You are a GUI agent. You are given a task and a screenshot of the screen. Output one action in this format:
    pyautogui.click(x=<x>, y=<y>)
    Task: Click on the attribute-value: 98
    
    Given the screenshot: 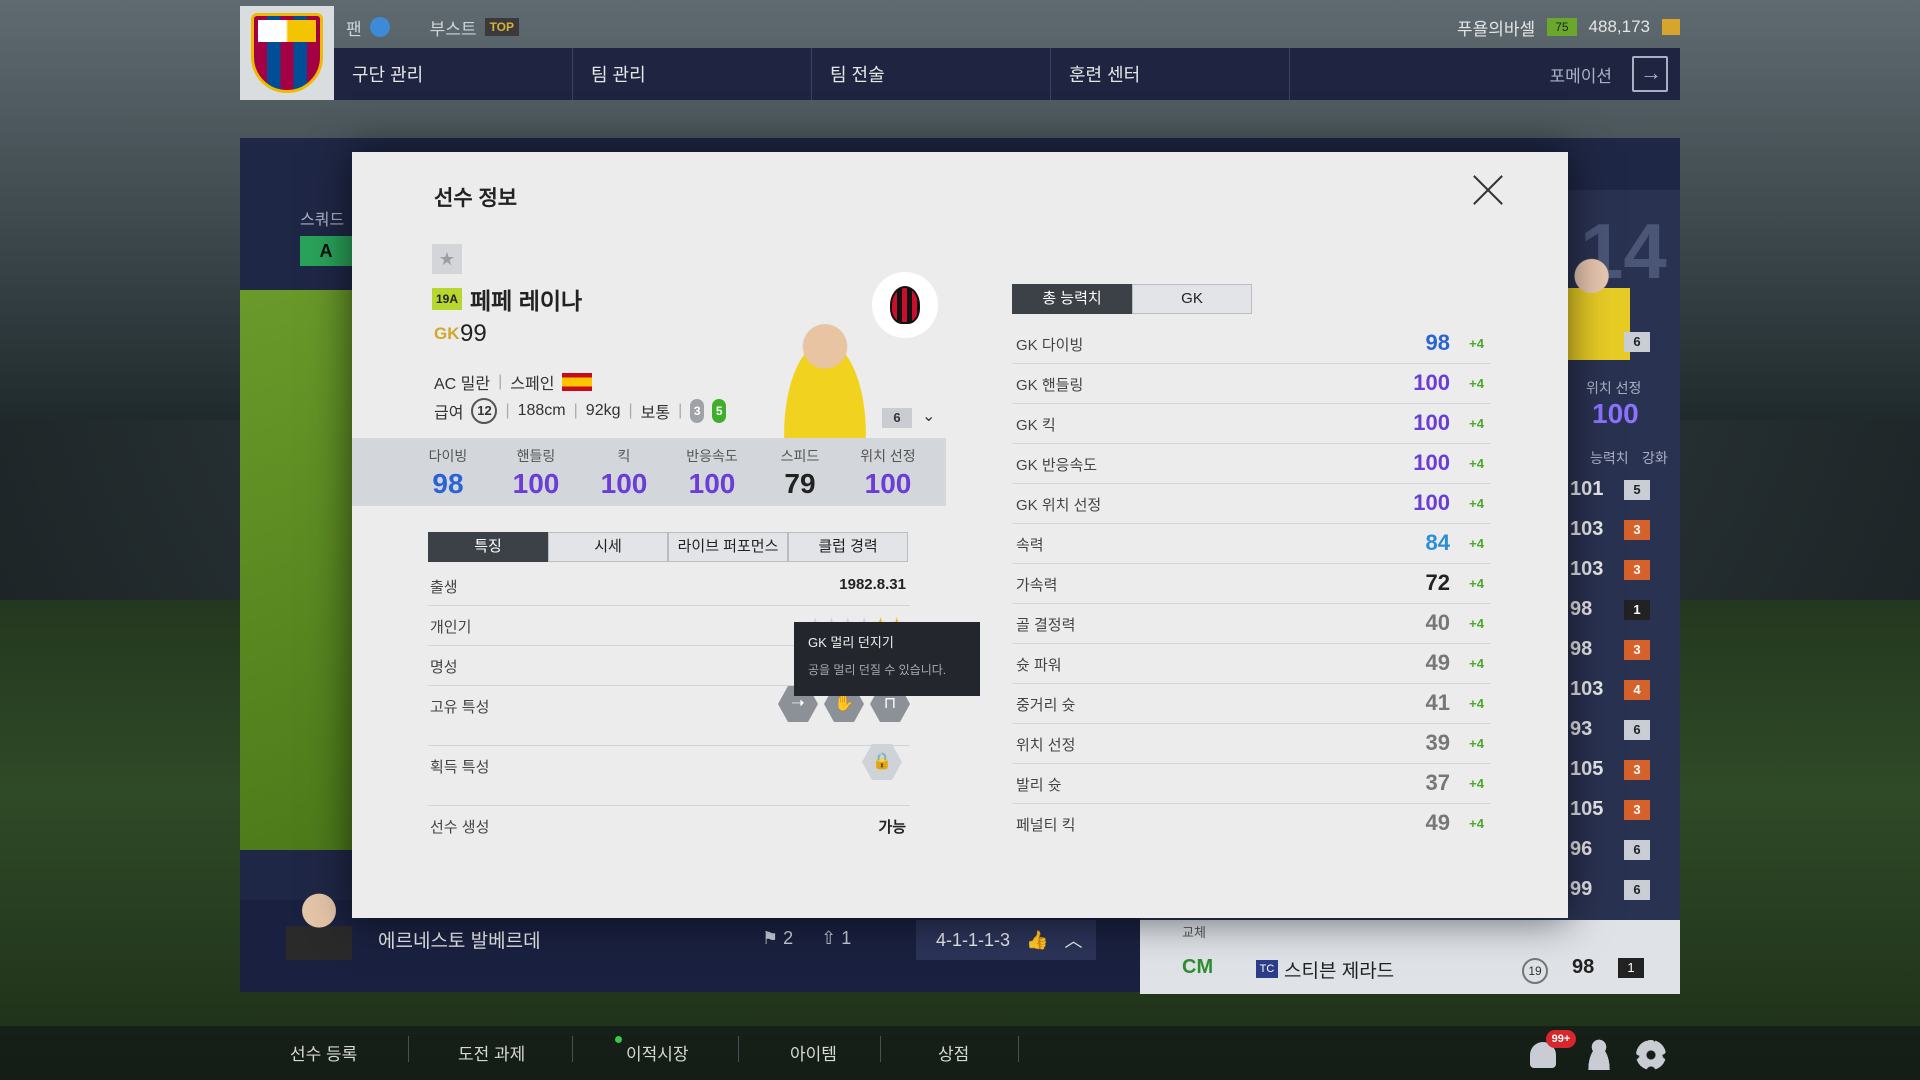 What is the action you would take?
    pyautogui.click(x=1437, y=342)
    